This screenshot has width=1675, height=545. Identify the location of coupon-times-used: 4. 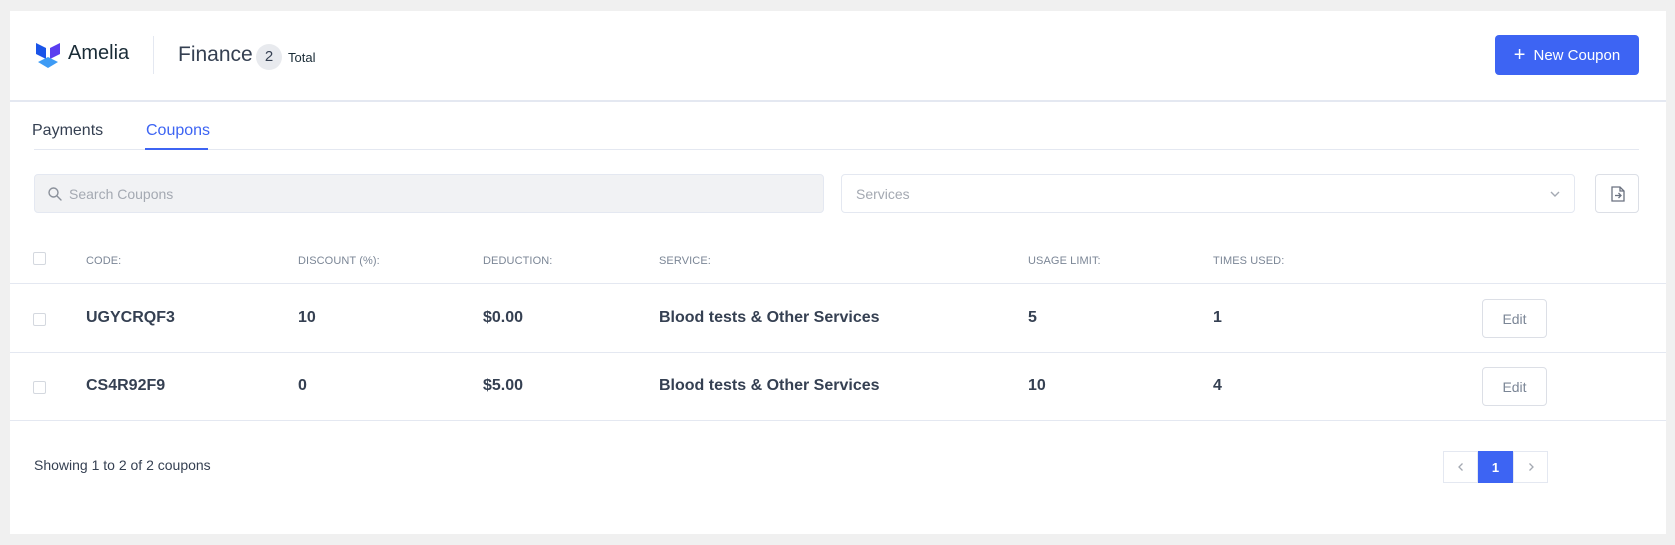
(1217, 385).